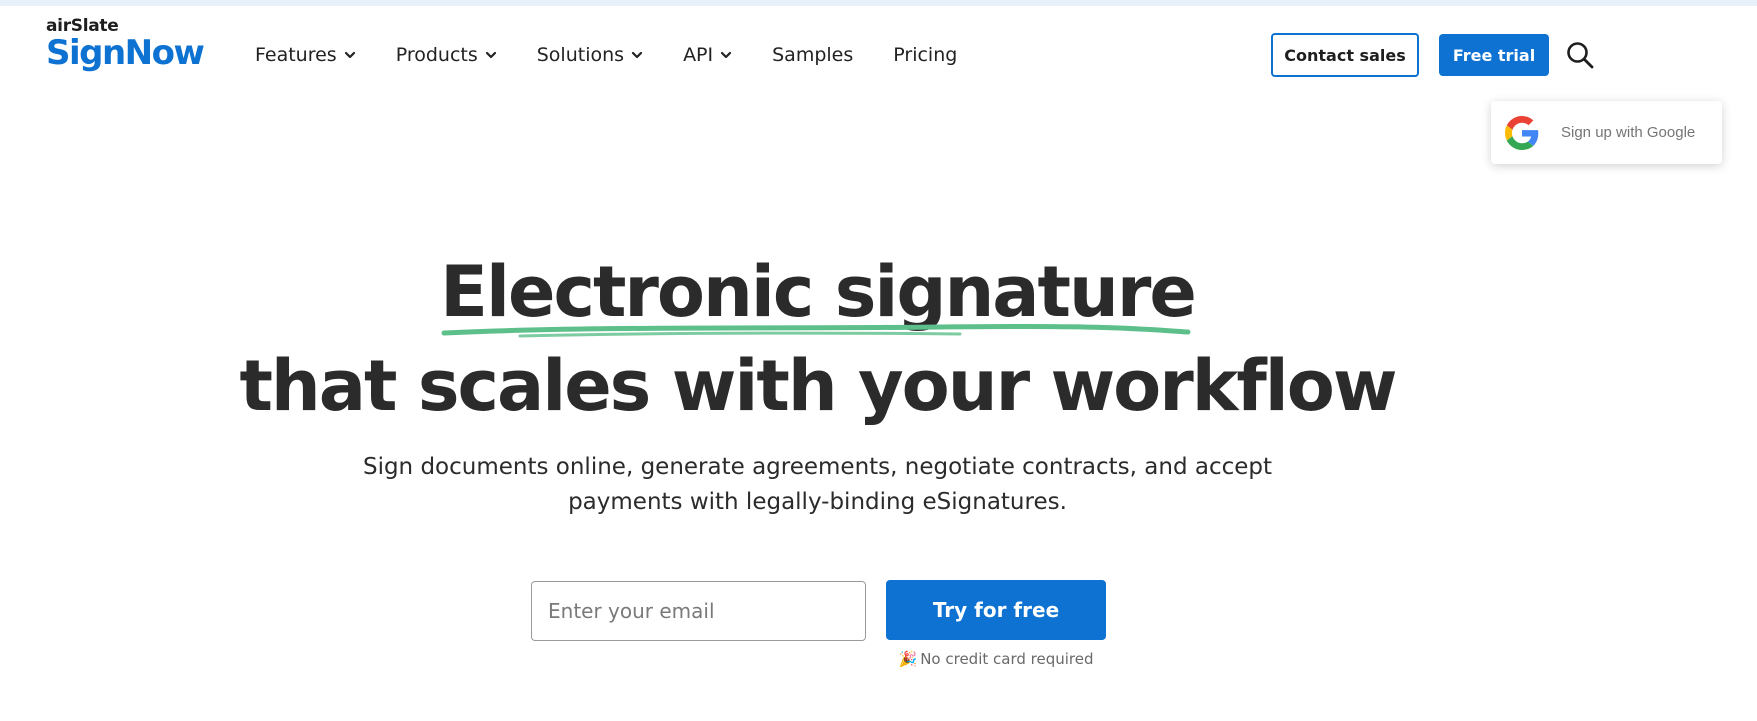  Describe the element at coordinates (996, 610) in the screenshot. I see `try-for-free-button: Try for free` at that location.